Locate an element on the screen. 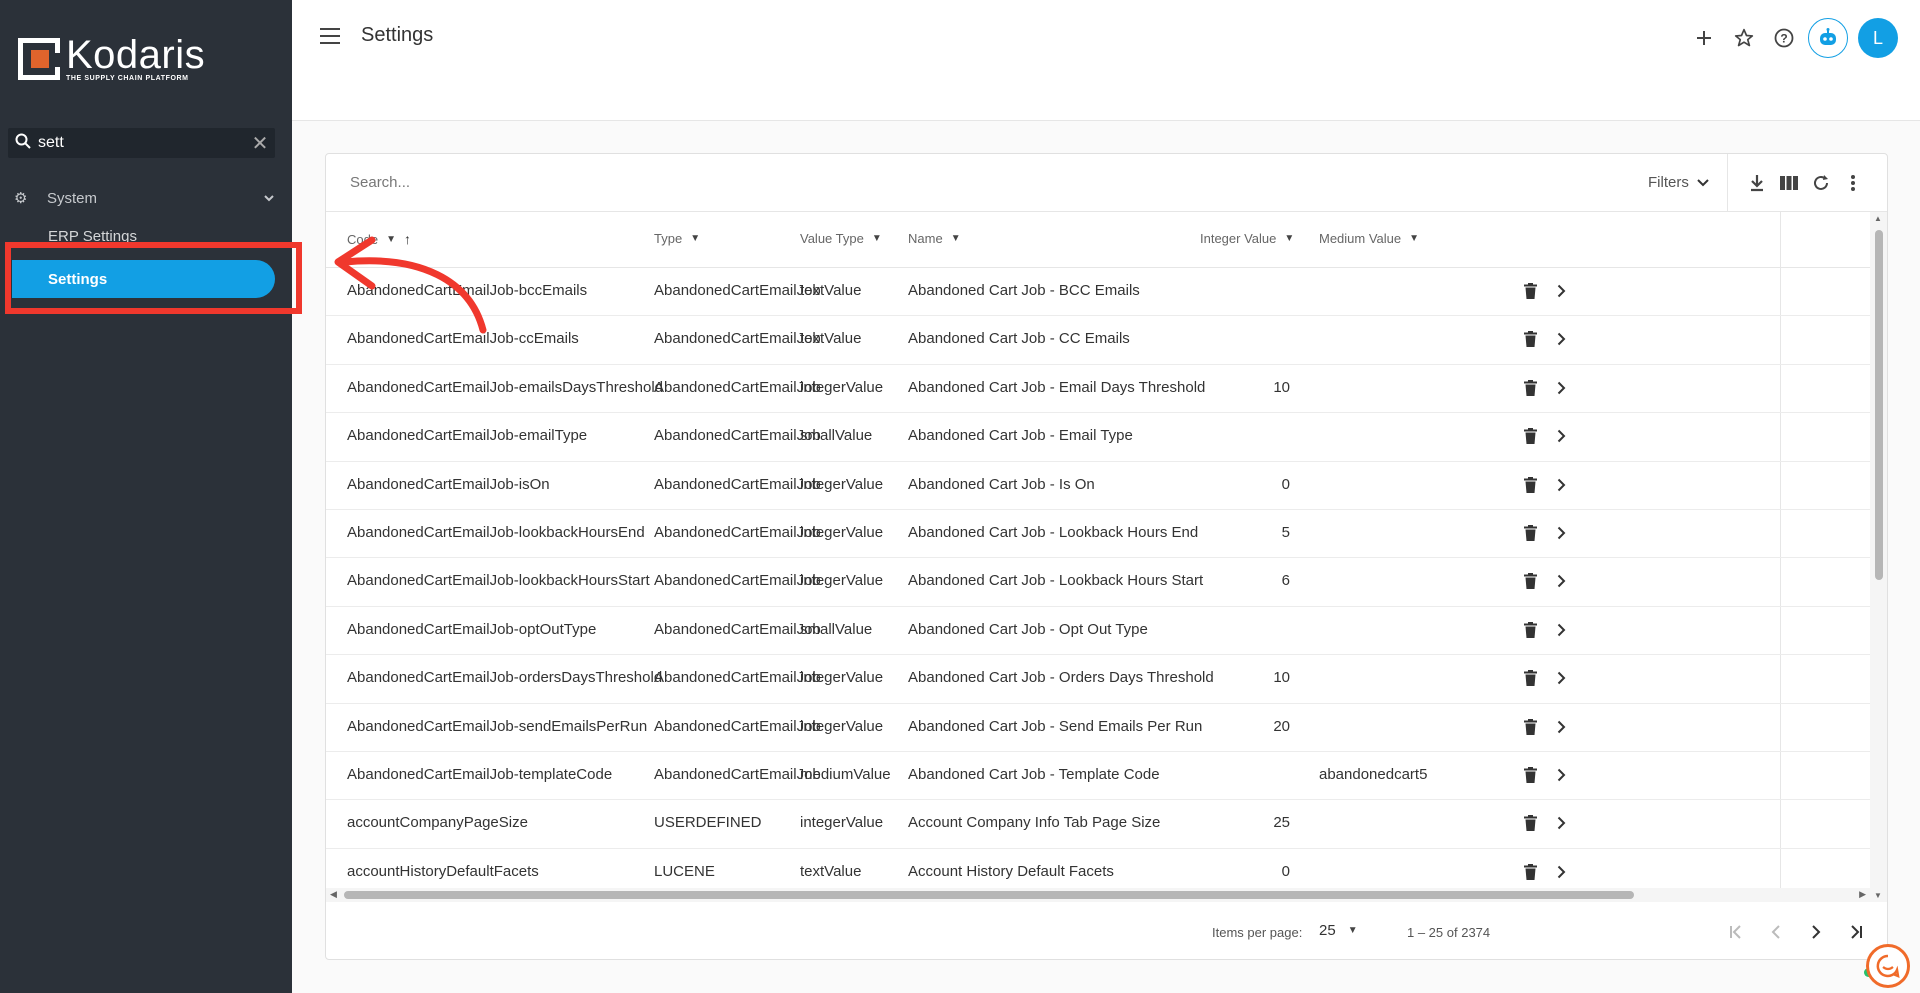 This screenshot has height=993, width=1920. refresh-icon is located at coordinates (1821, 183).